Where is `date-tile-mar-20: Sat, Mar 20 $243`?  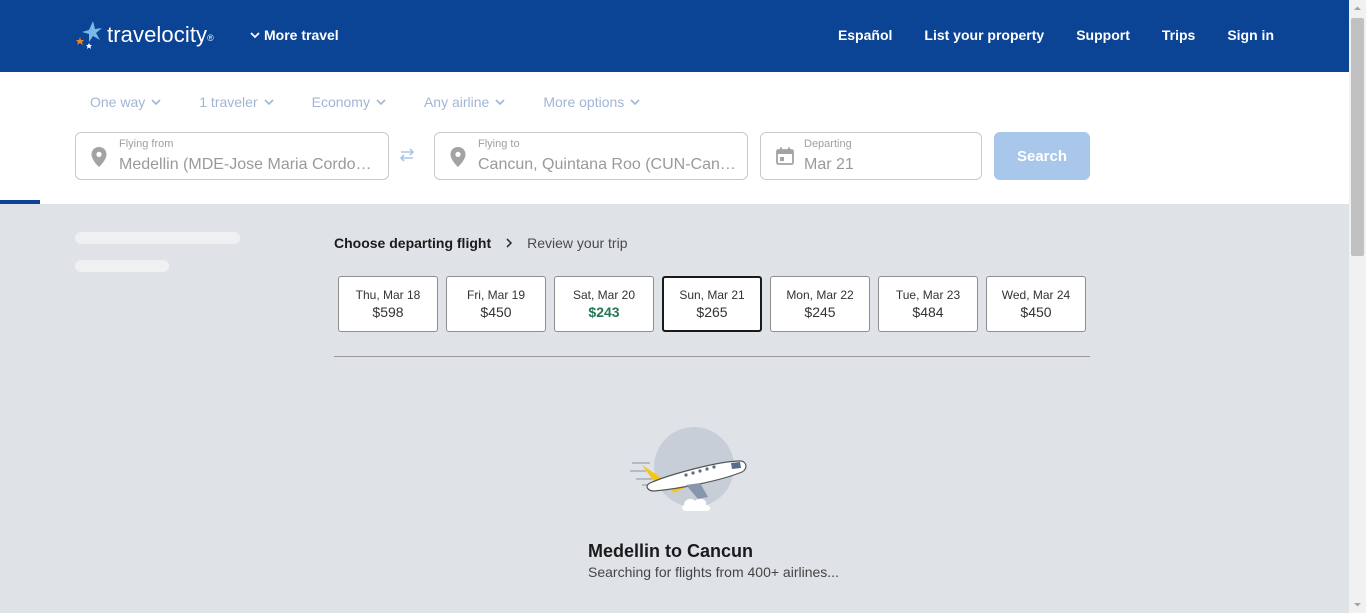 date-tile-mar-20: Sat, Mar 20 $243 is located at coordinates (604, 304).